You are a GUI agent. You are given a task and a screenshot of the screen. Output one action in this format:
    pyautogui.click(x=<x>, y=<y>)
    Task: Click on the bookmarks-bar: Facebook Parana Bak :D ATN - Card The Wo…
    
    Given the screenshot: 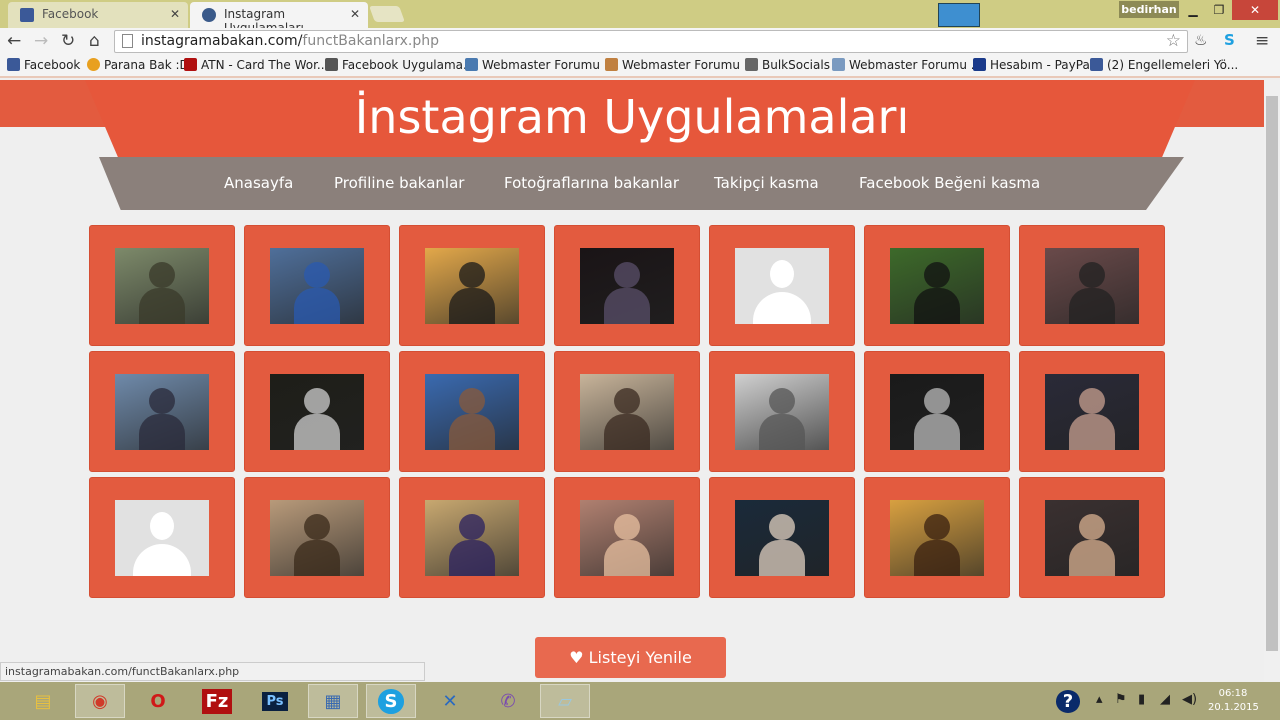 What is the action you would take?
    pyautogui.click(x=640, y=66)
    